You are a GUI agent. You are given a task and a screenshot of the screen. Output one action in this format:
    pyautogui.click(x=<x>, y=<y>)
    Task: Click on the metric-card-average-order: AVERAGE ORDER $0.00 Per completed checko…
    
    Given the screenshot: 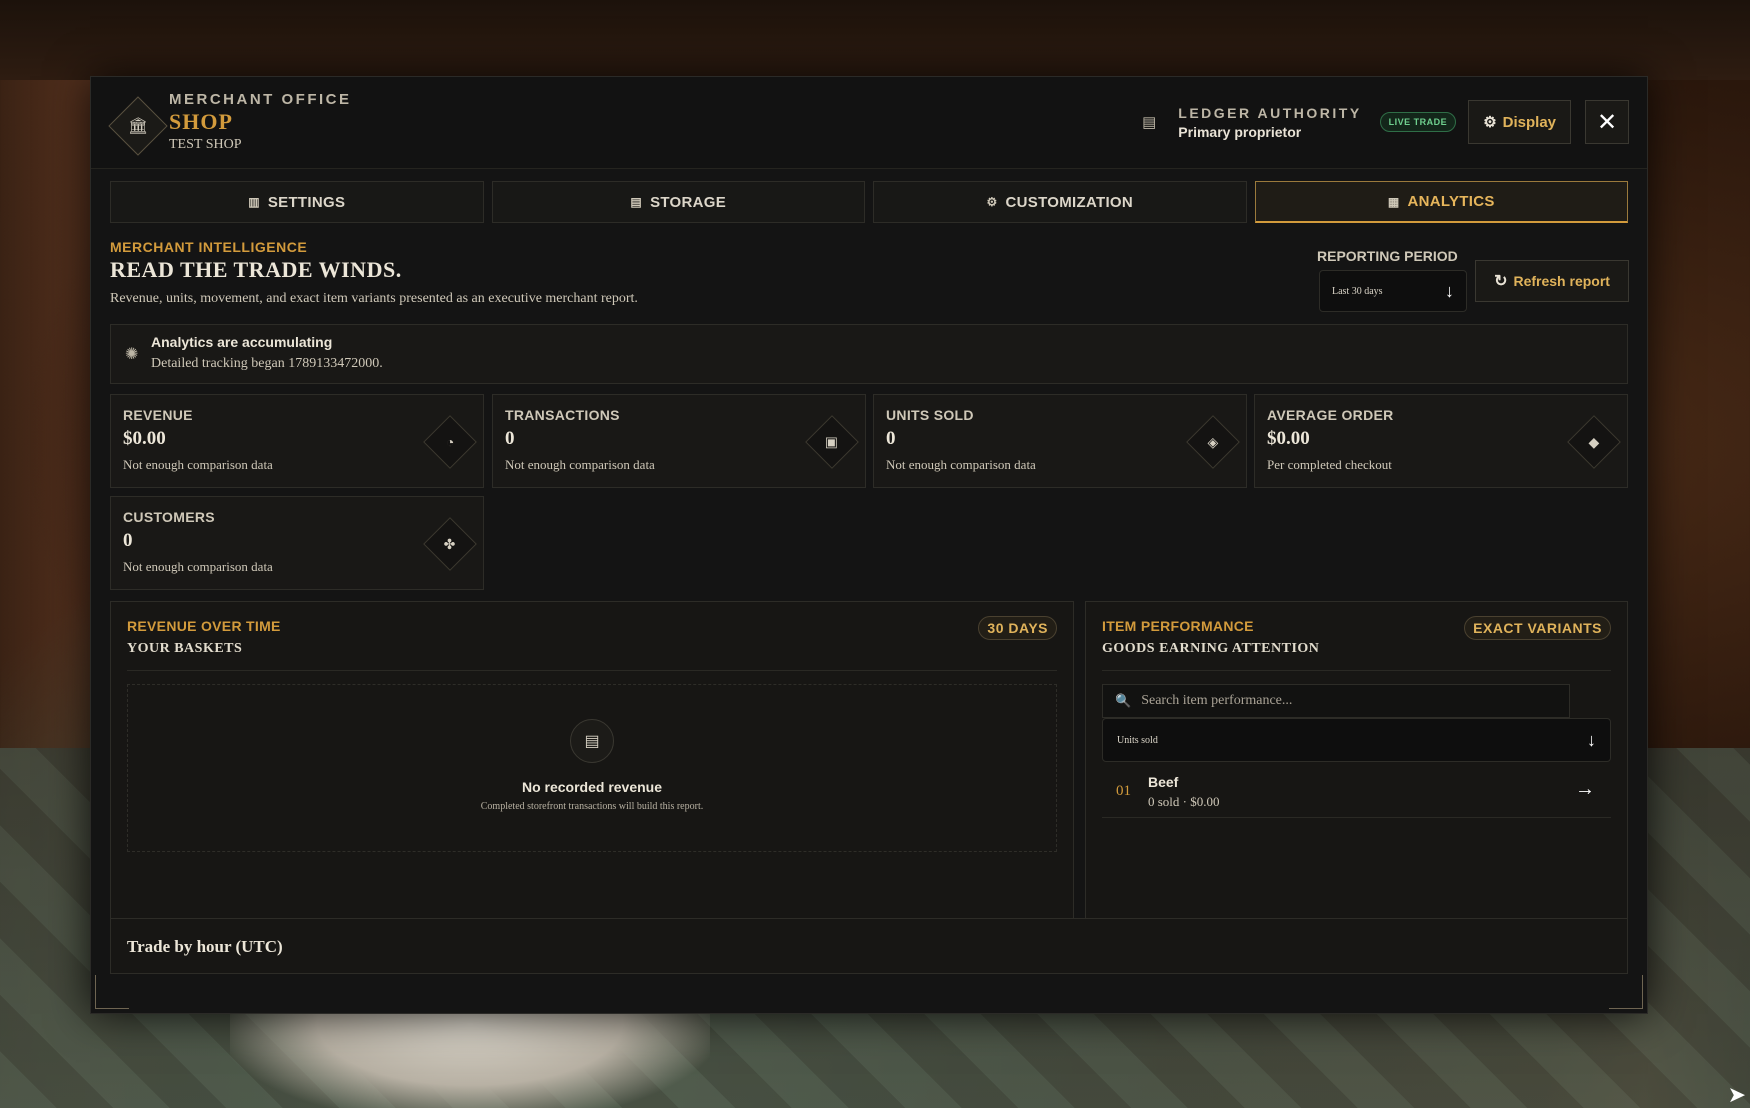 What is the action you would take?
    pyautogui.click(x=1441, y=441)
    